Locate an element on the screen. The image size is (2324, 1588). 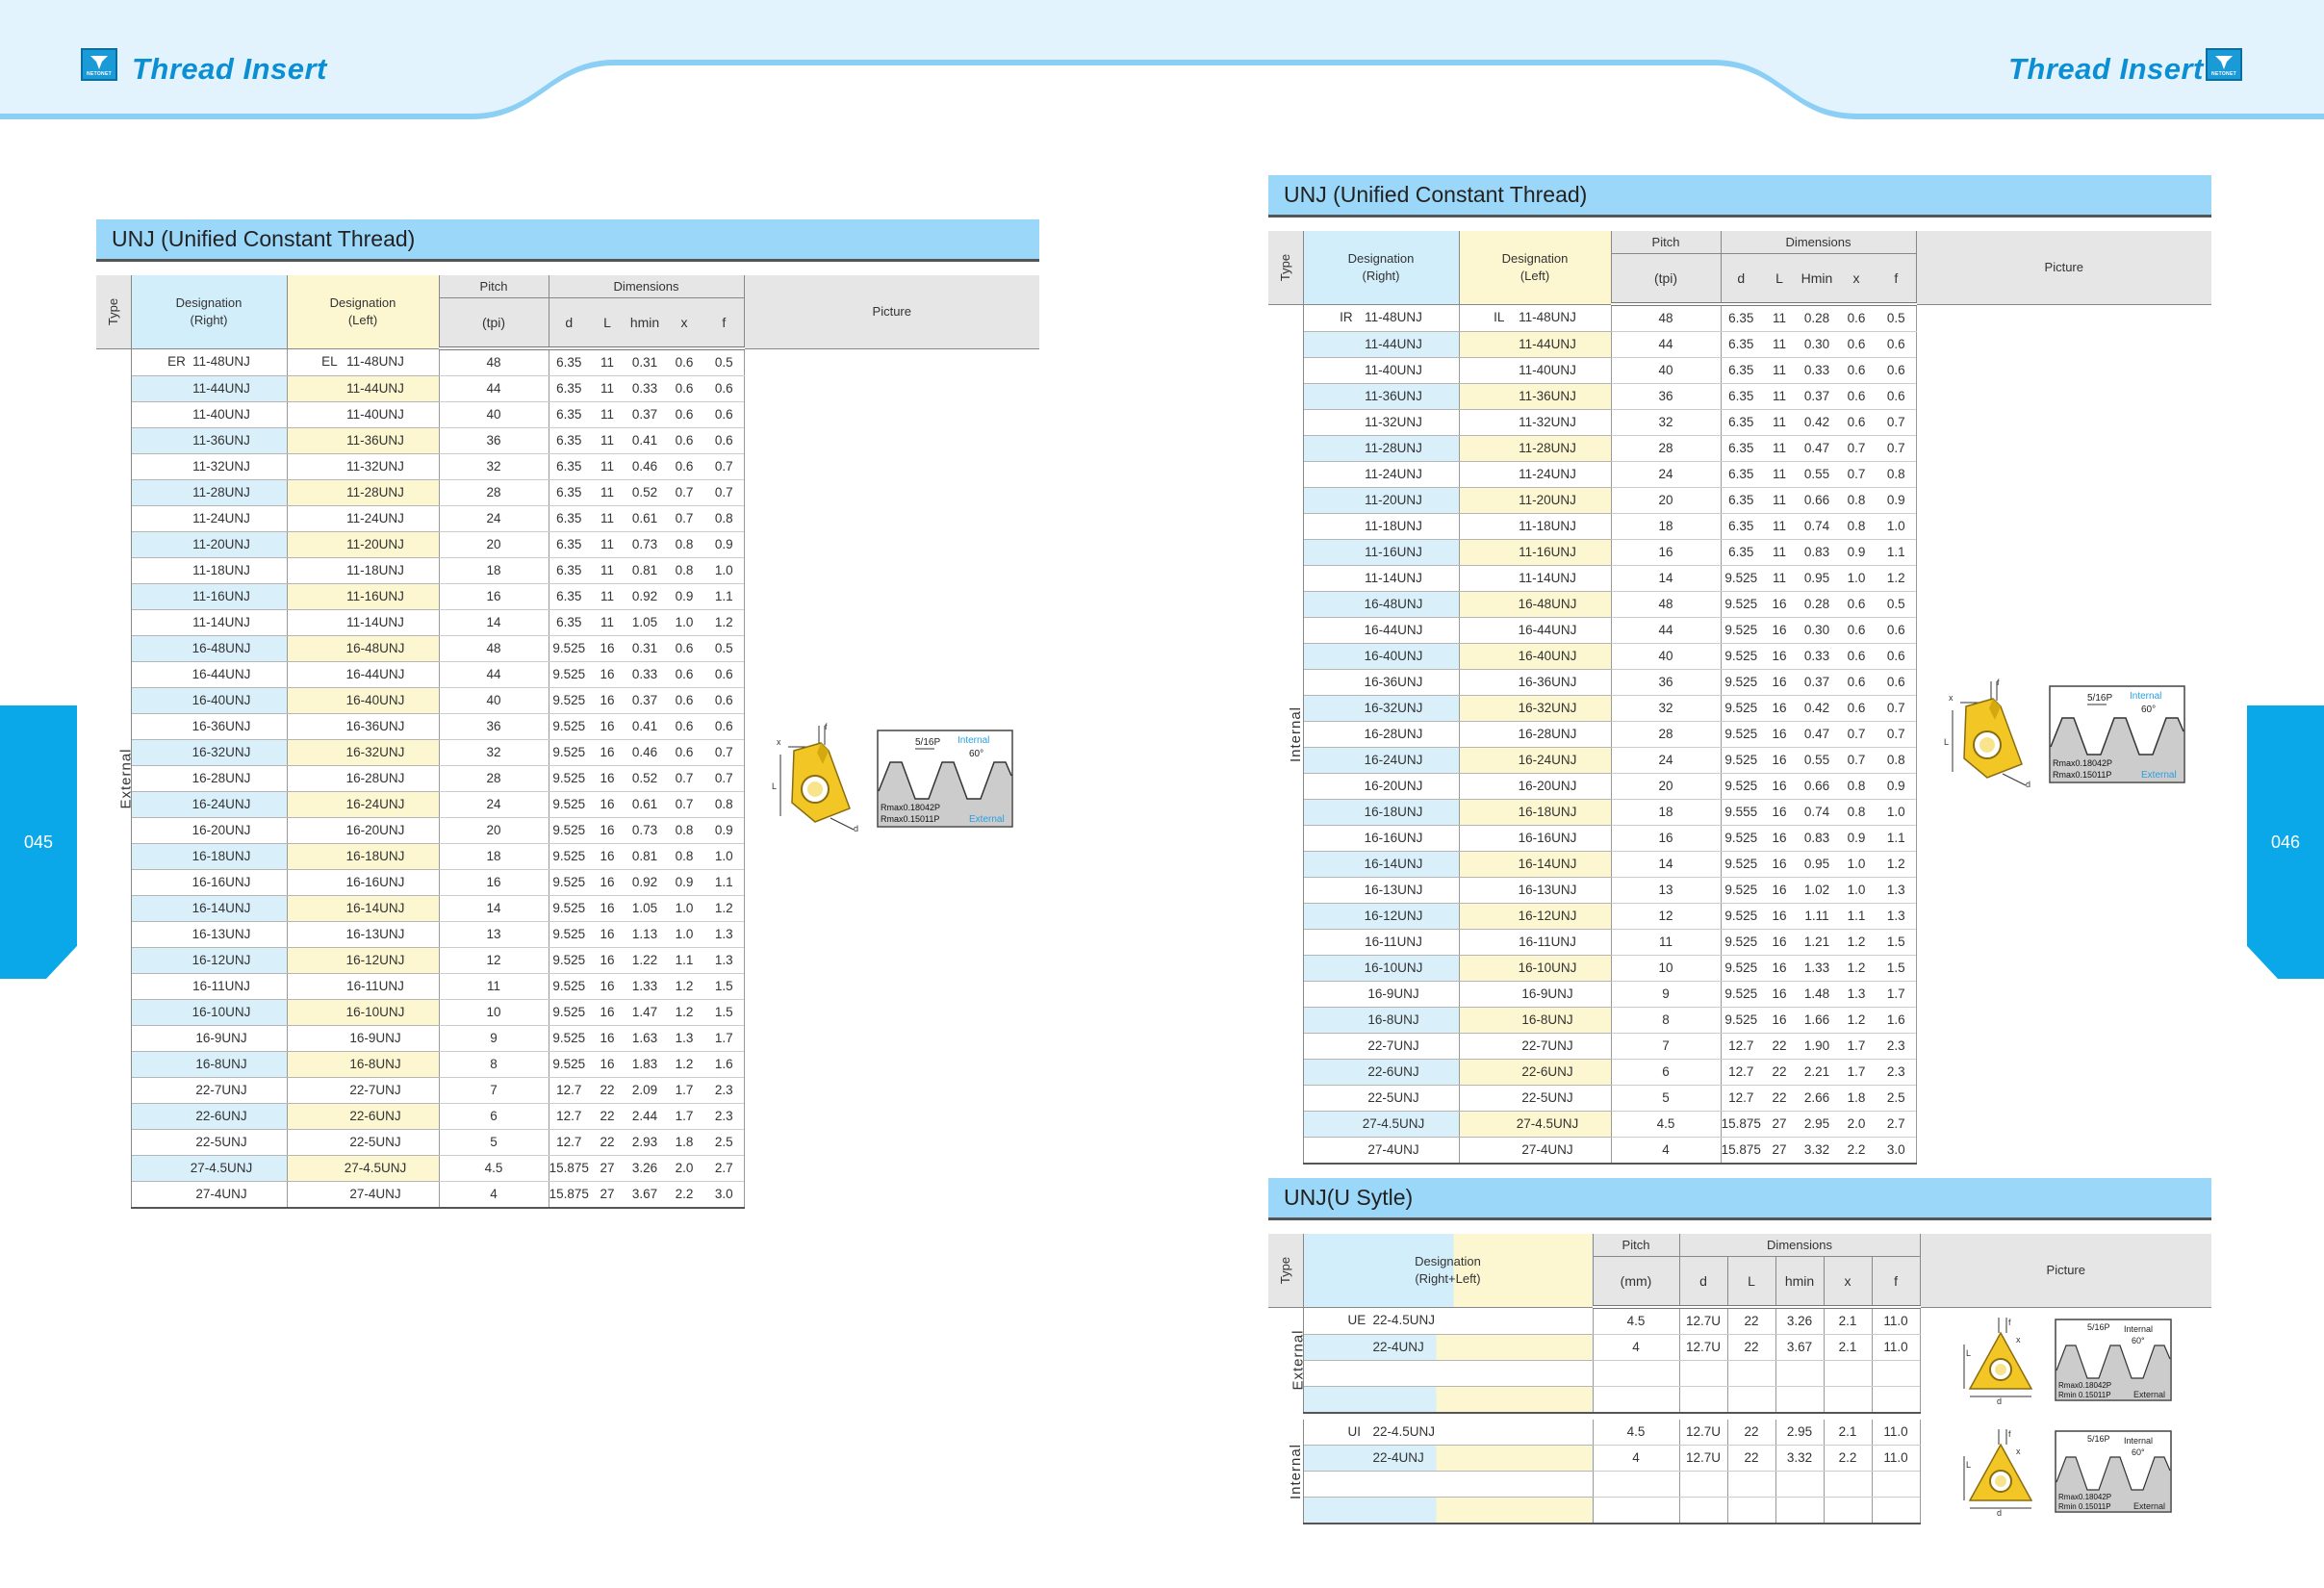
designation-right: 16-20UNJ is located at coordinates (209, 830).